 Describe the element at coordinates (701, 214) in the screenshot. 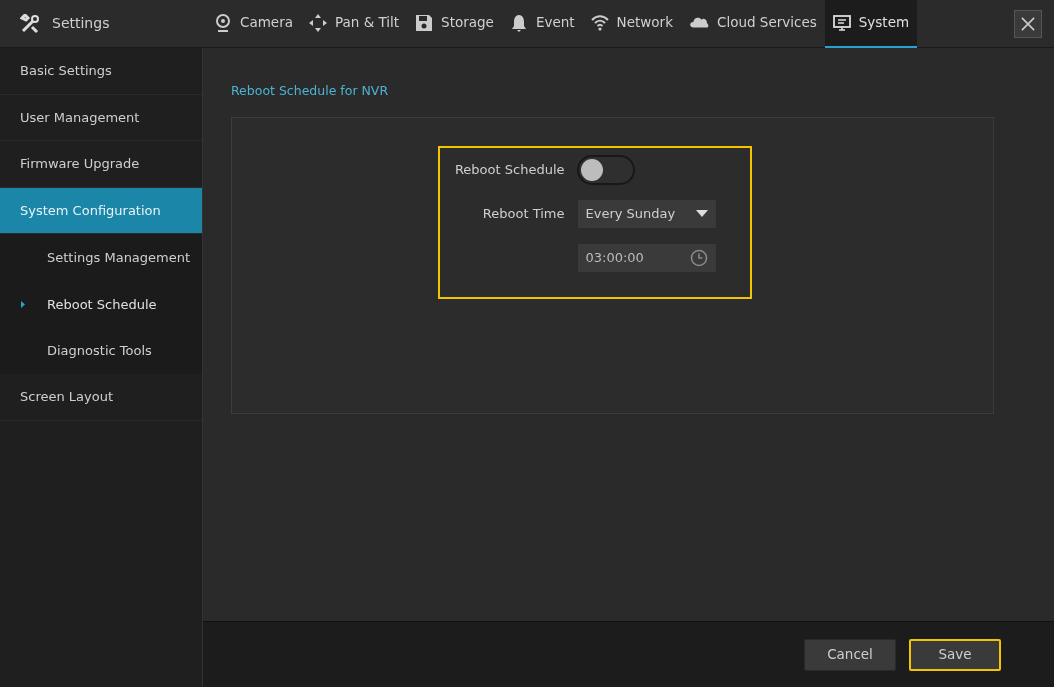

I see `dropdown-caret-icon` at that location.